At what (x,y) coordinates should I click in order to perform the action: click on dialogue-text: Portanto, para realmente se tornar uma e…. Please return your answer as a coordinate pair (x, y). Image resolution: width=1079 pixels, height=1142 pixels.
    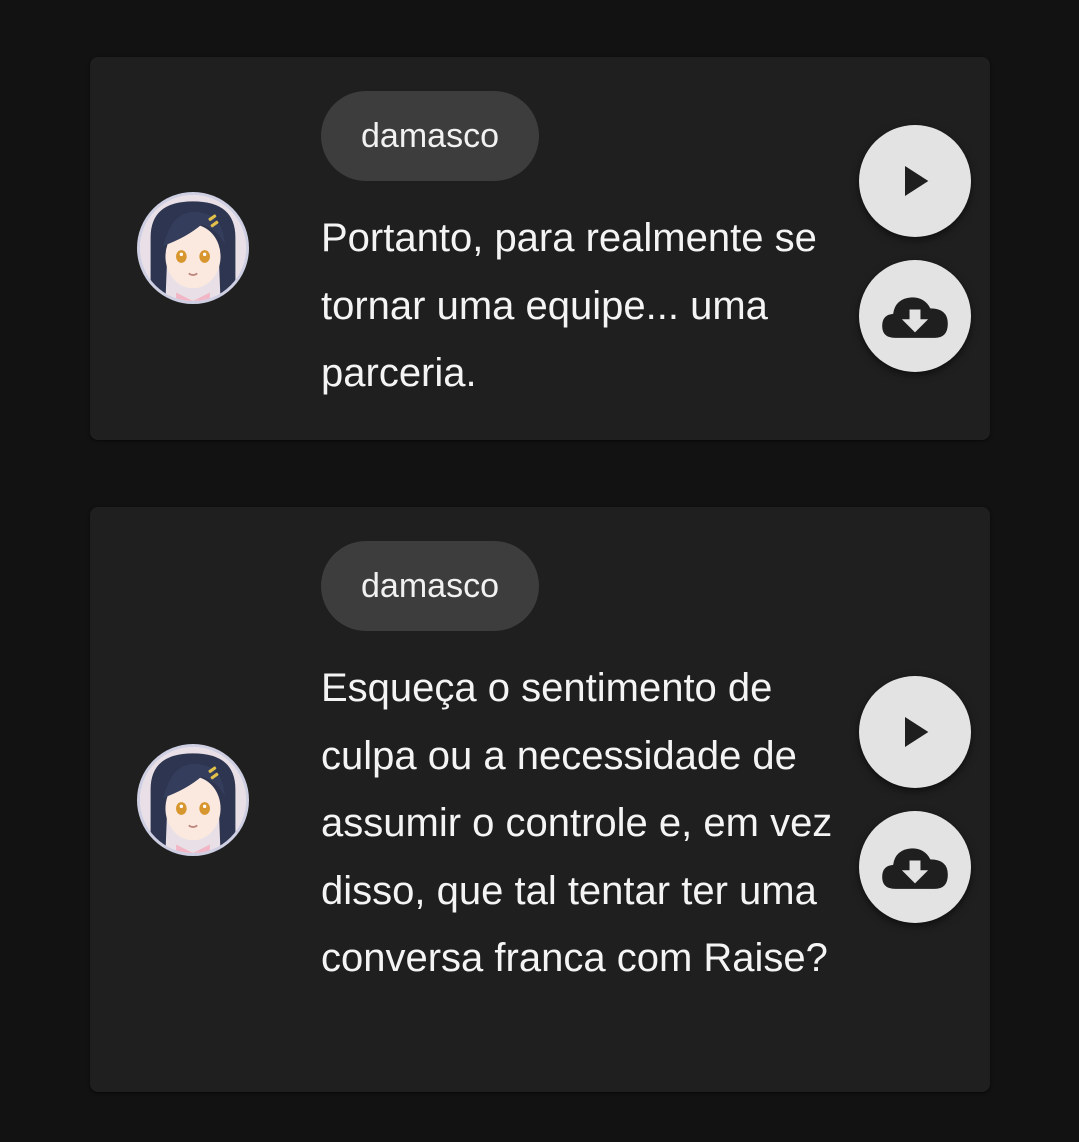
    Looking at the image, I should click on (569, 305).